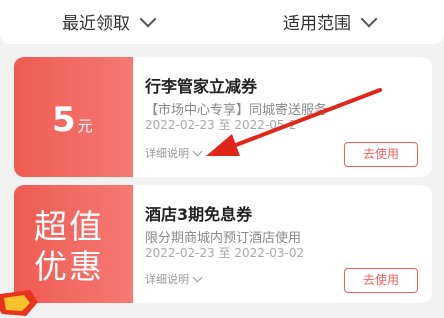  I want to click on filter-bar: 最近领取 适用范围, so click(222, 22).